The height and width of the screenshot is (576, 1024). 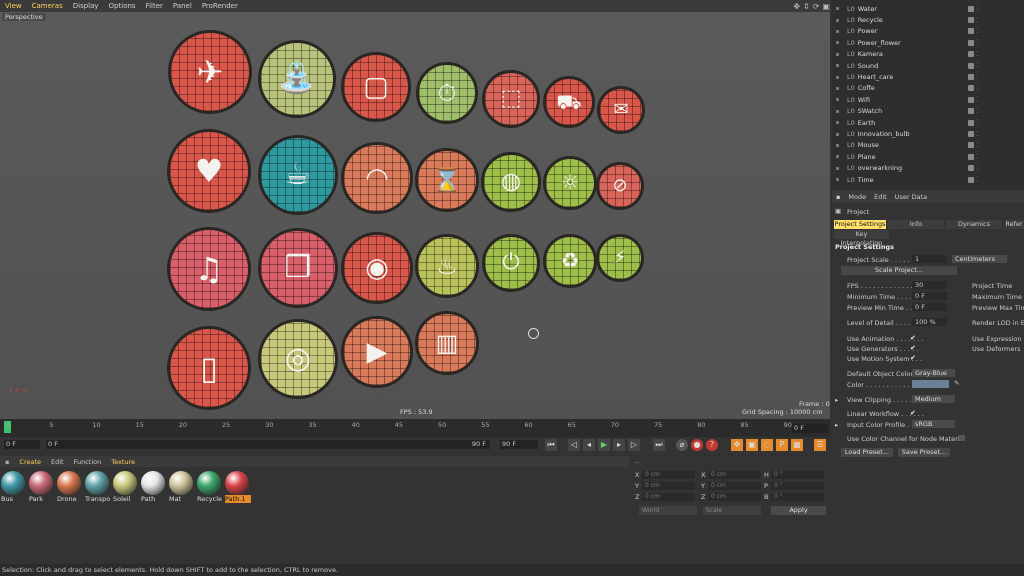 I want to click on autokey-icon: ?, so click(x=712, y=445).